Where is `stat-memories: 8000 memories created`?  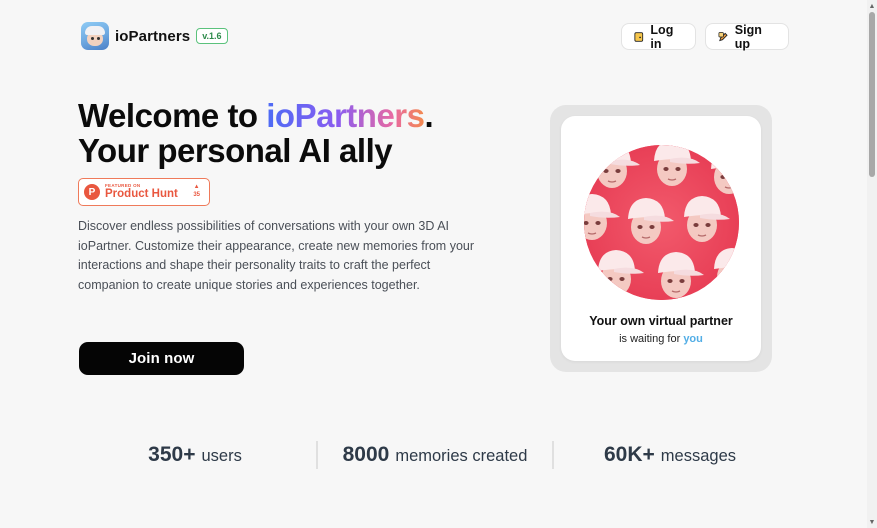 stat-memories: 8000 memories created is located at coordinates (435, 457).